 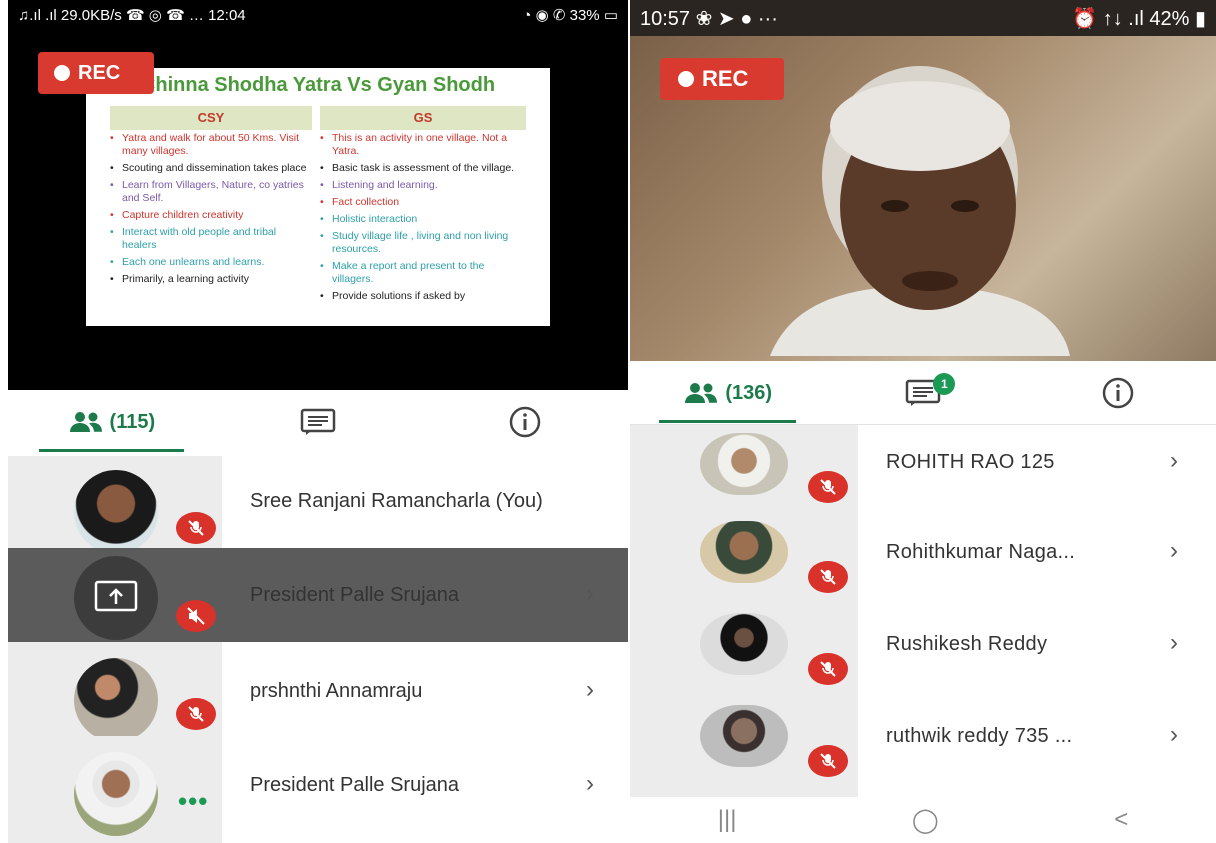 What do you see at coordinates (944, 384) in the screenshot?
I see `chat-unread-badge: 1` at bounding box center [944, 384].